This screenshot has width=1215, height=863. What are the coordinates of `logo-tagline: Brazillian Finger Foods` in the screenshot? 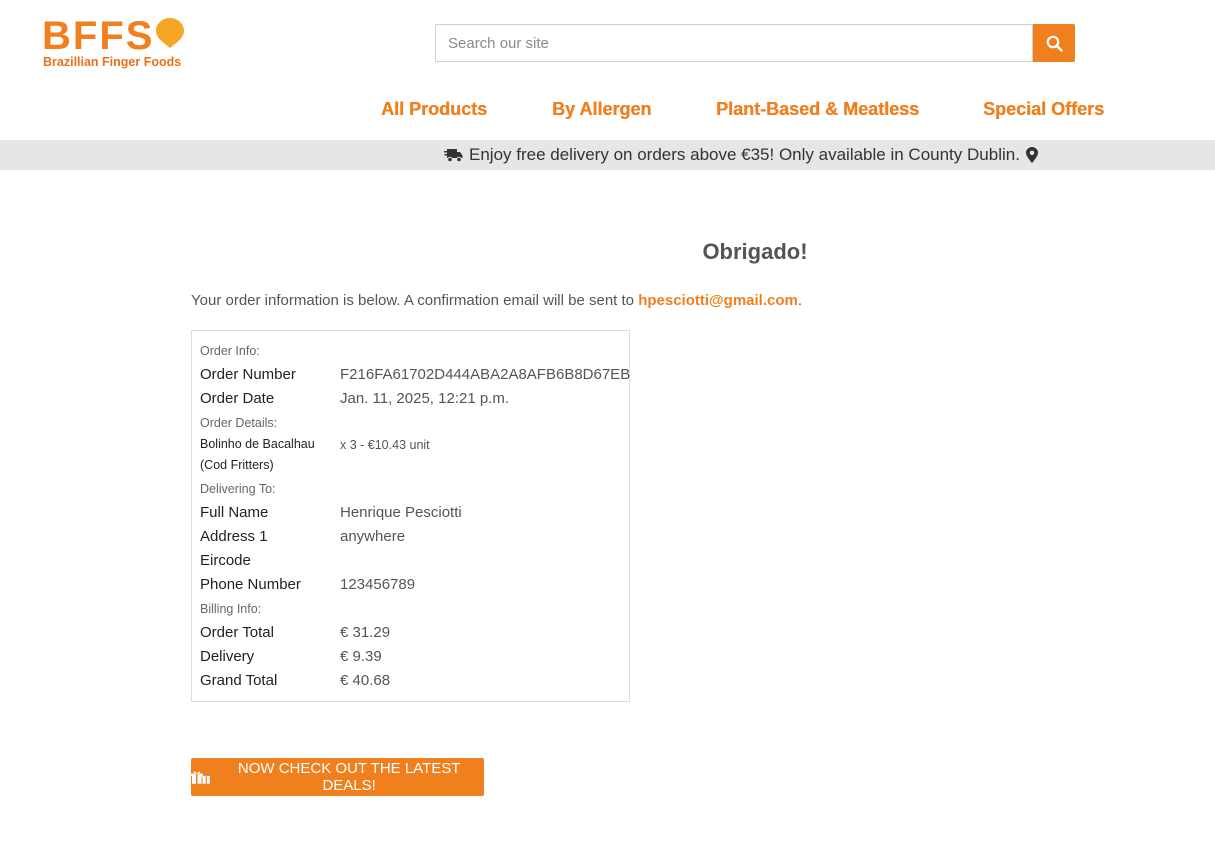 It's located at (112, 62).